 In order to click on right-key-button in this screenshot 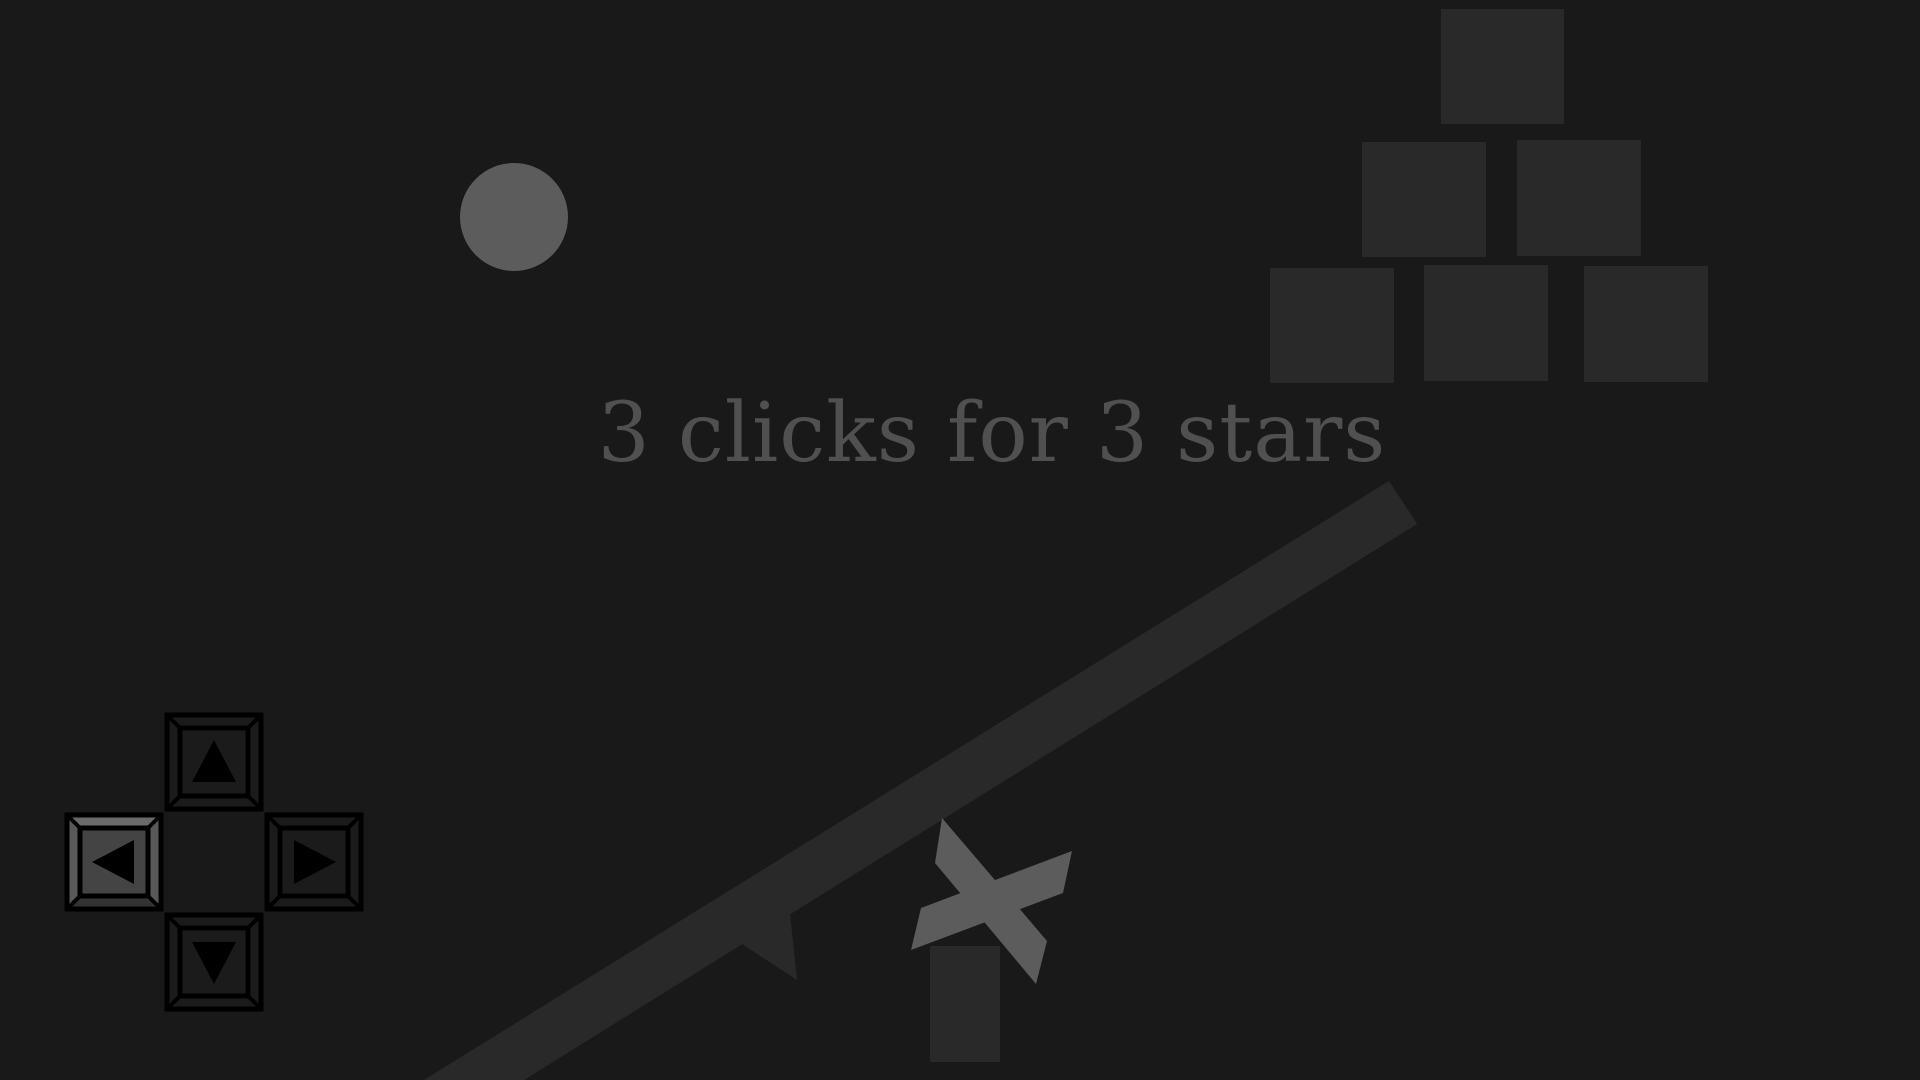, I will do `click(314, 862)`.